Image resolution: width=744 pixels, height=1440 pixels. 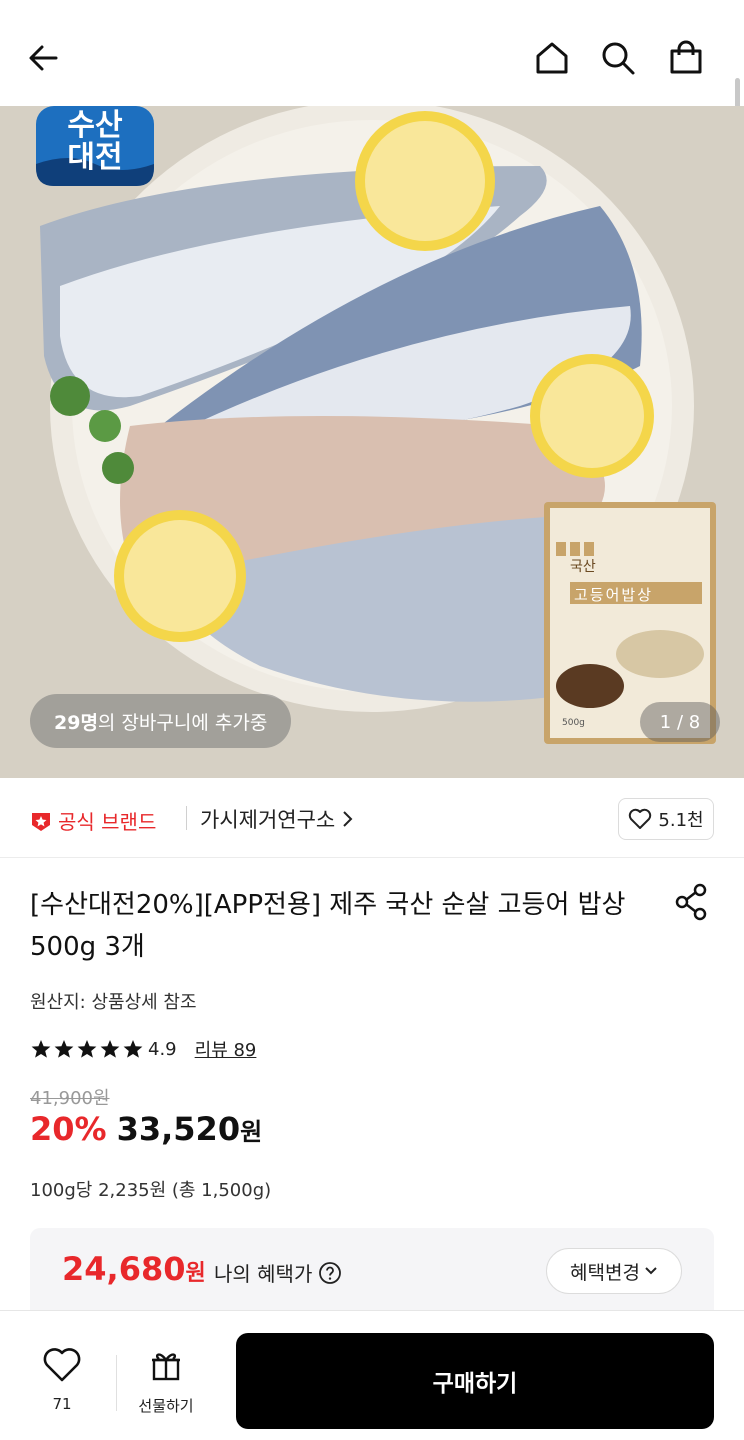 What do you see at coordinates (178, 1129) in the screenshot?
I see `sale-price-value: 33,520` at bounding box center [178, 1129].